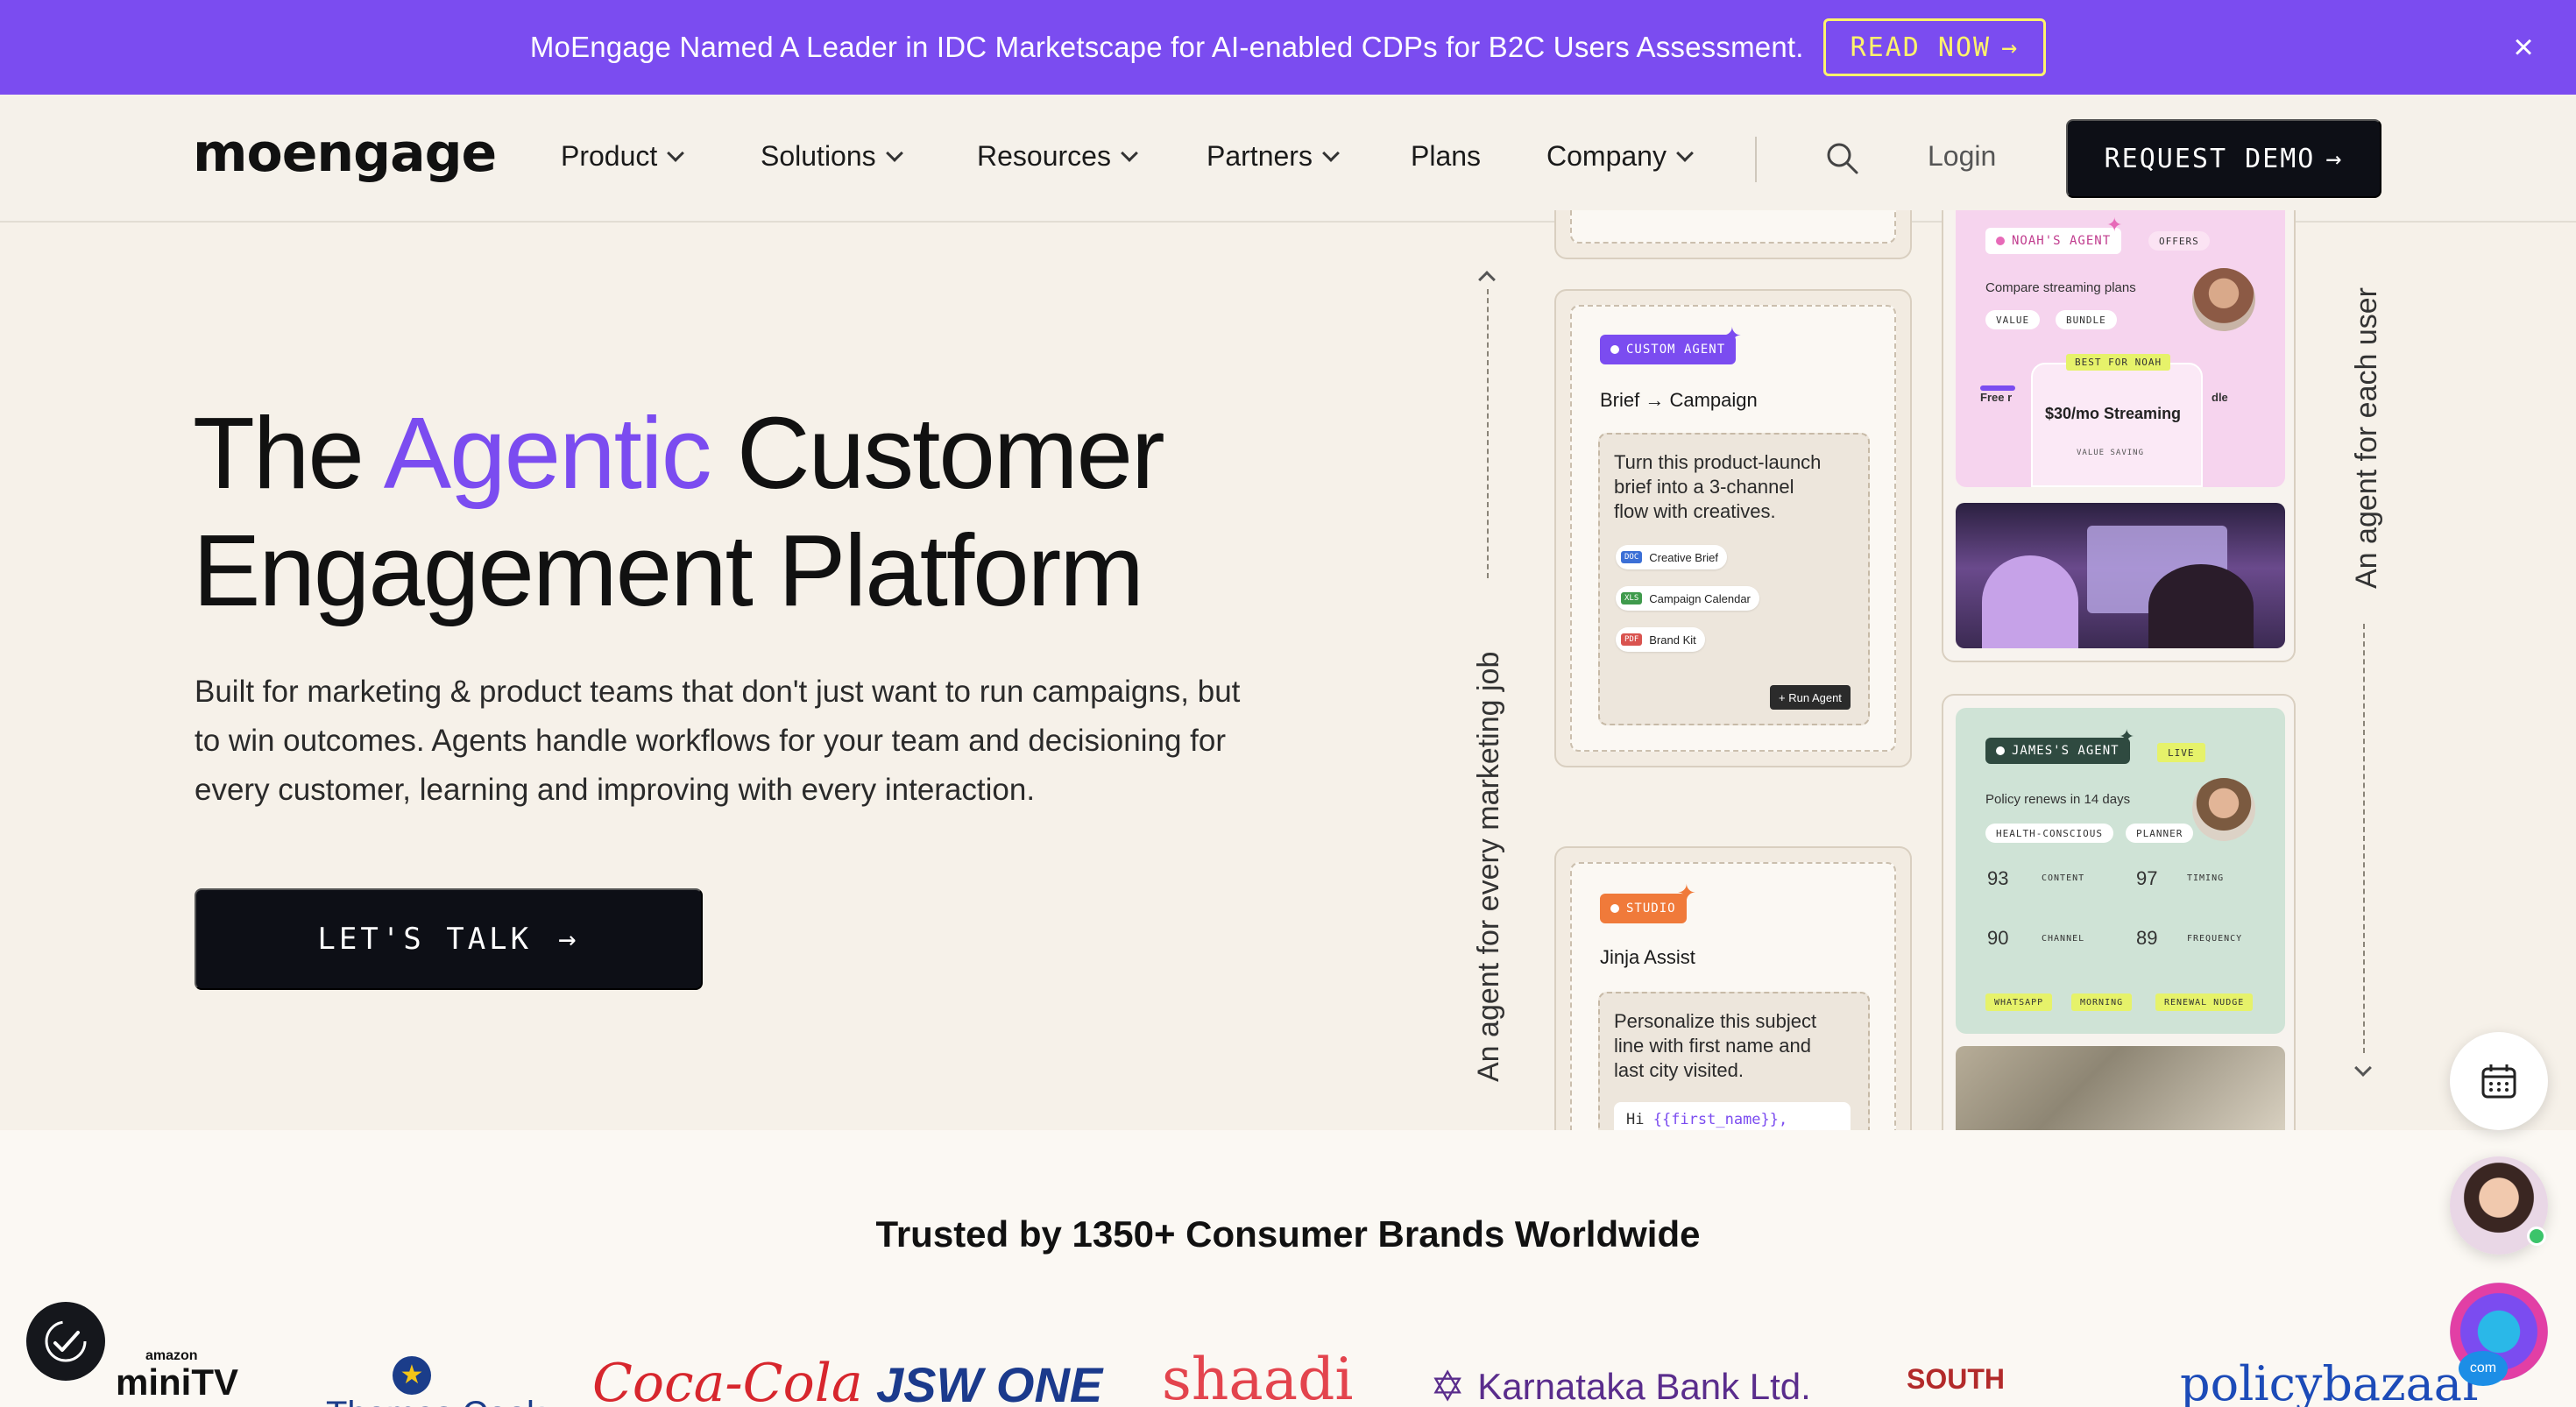 This screenshot has width=2576, height=1407. Describe the element at coordinates (2210, 158) in the screenshot. I see `request-demo-label: REQUEST DEMO` at that location.